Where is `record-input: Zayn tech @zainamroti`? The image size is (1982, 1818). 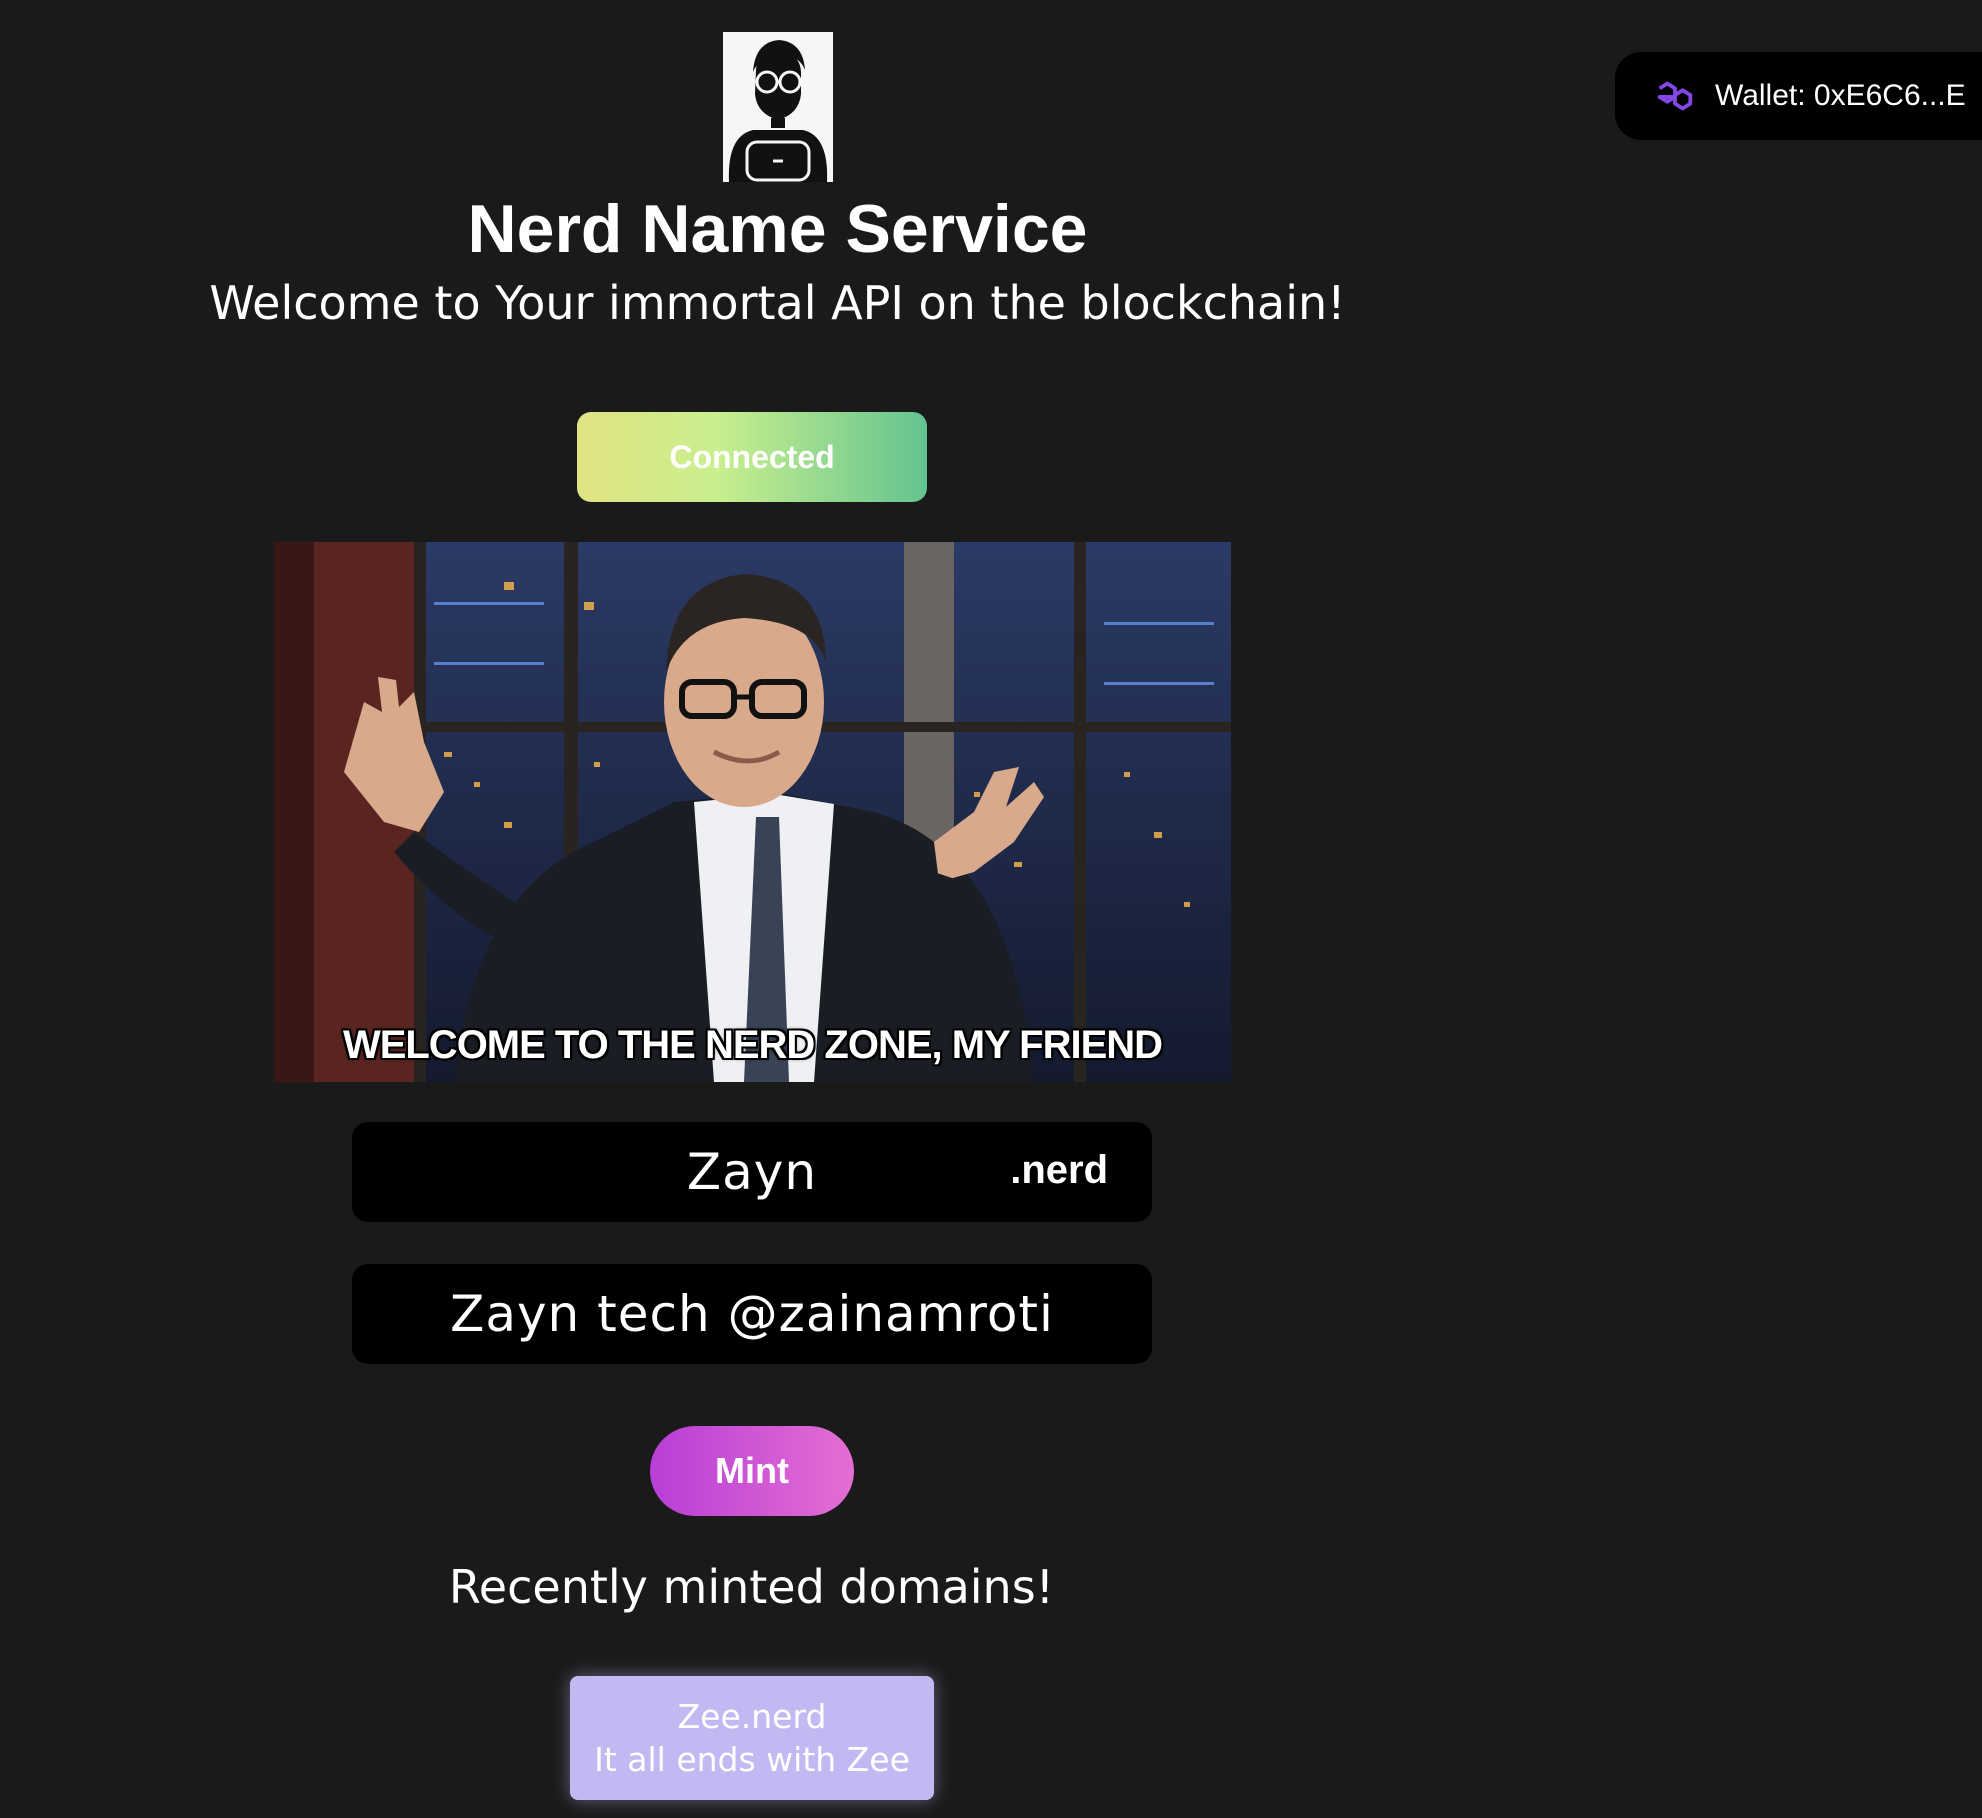 record-input: Zayn tech @zainamroti is located at coordinates (752, 1314).